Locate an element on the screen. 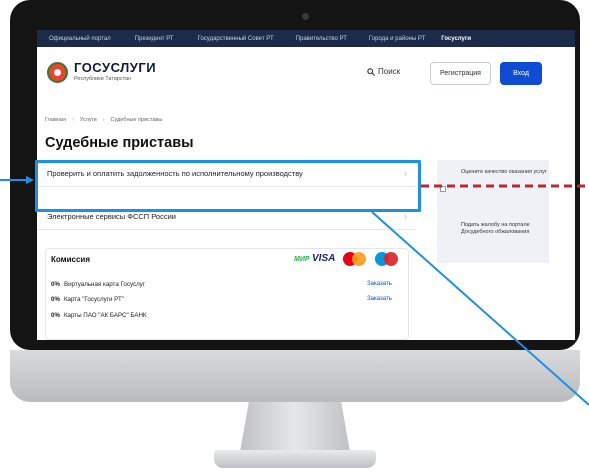  arrow-head-icon is located at coordinates (30, 180).